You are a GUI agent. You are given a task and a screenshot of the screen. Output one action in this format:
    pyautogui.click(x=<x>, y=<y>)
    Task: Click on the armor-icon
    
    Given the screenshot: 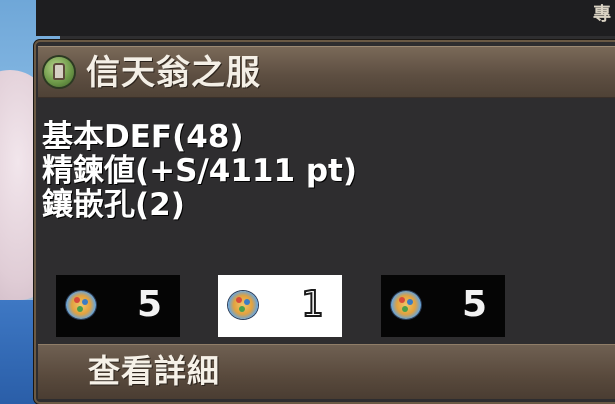 What is the action you would take?
    pyautogui.click(x=59, y=72)
    